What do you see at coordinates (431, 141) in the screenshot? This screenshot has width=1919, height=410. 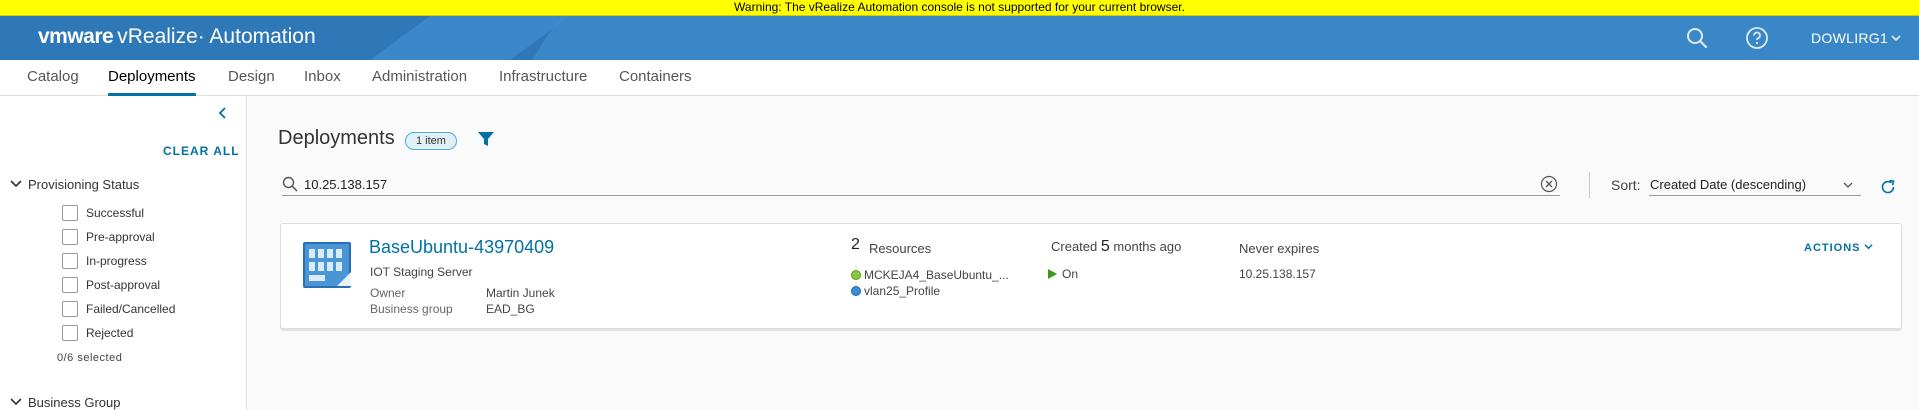 I see `item-count-badge: 1 item` at bounding box center [431, 141].